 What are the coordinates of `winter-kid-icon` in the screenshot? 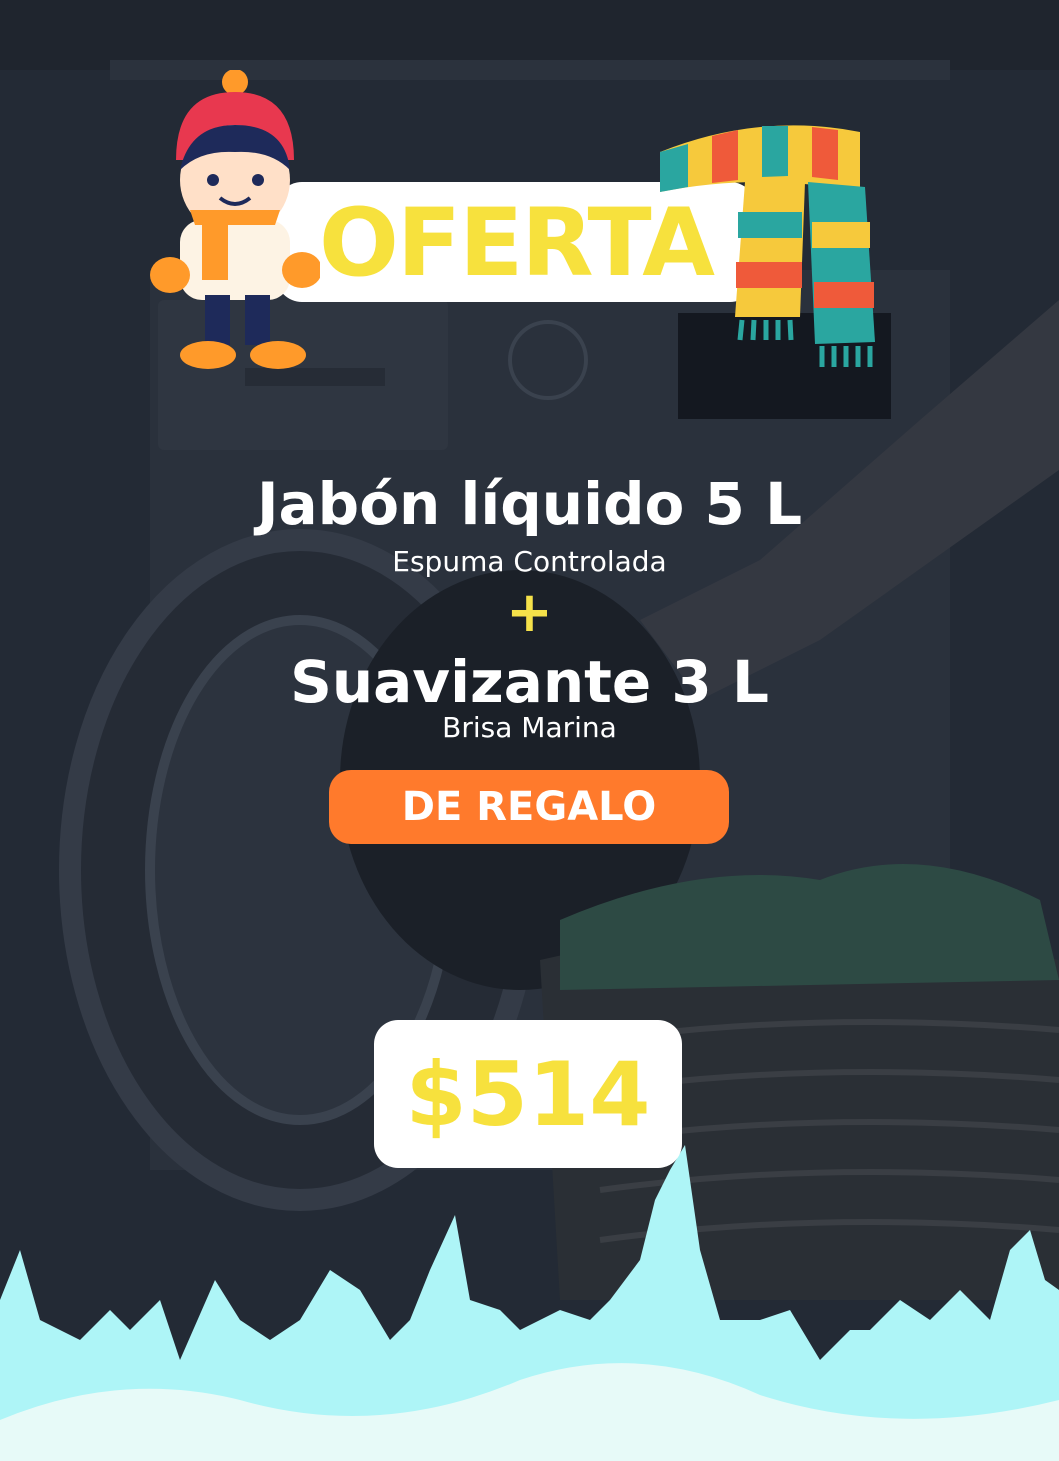 It's located at (235, 219).